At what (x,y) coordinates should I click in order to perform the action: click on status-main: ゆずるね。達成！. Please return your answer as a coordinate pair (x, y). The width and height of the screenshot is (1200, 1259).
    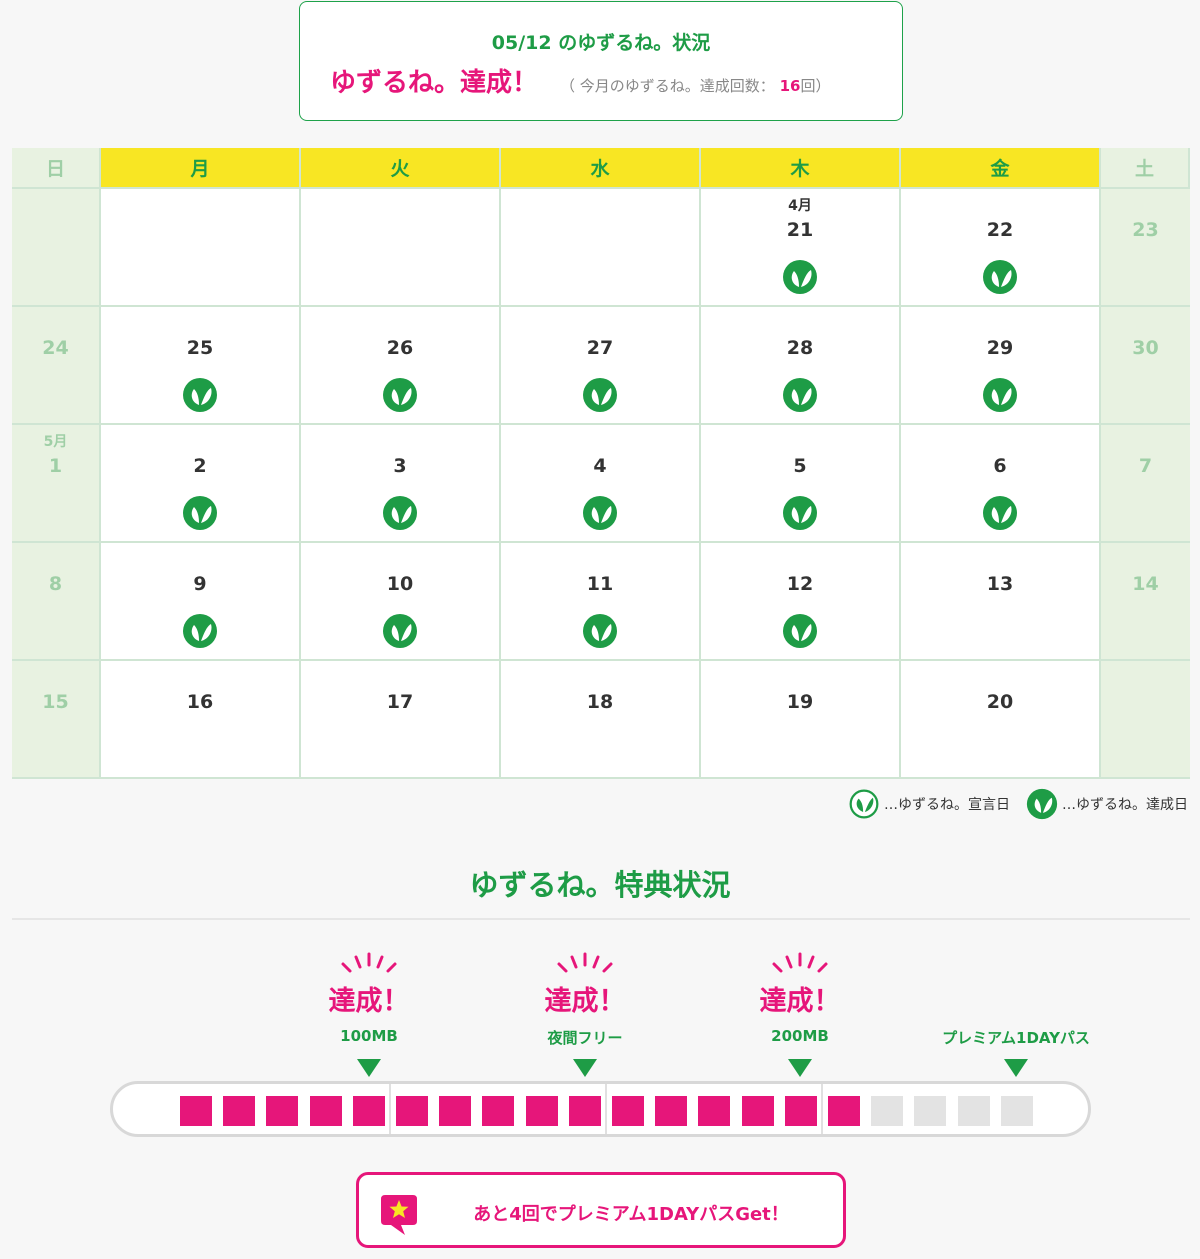
    Looking at the image, I should click on (434, 83).